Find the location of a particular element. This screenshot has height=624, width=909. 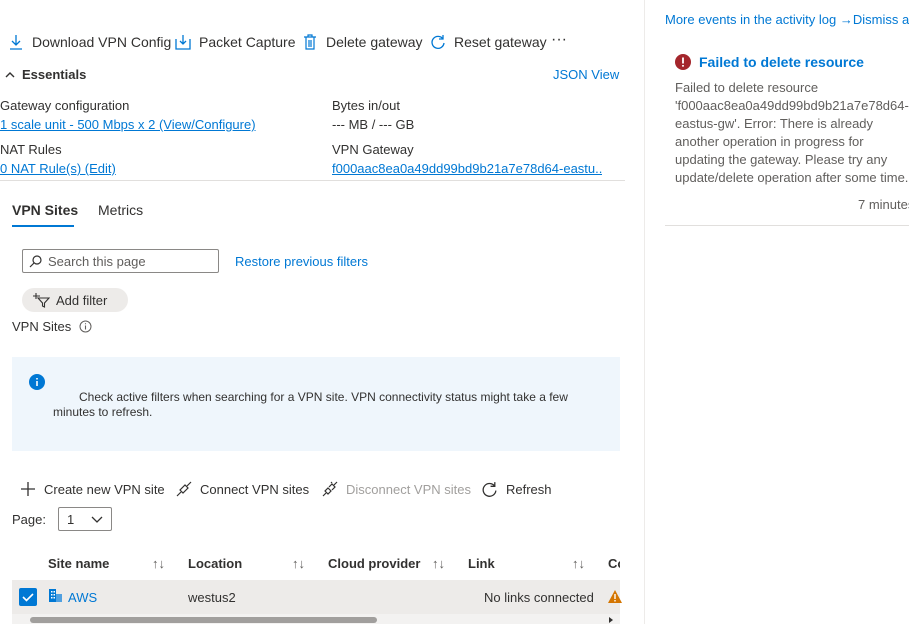

page-select-value: 1 is located at coordinates (71, 519).